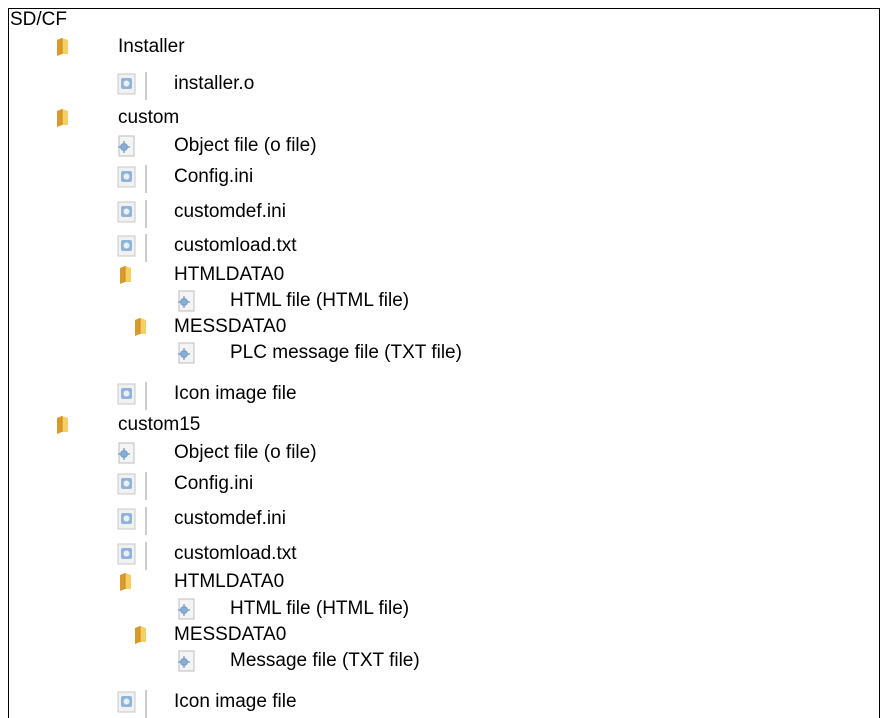  What do you see at coordinates (159, 424) in the screenshot?
I see `folder-label: custom15` at bounding box center [159, 424].